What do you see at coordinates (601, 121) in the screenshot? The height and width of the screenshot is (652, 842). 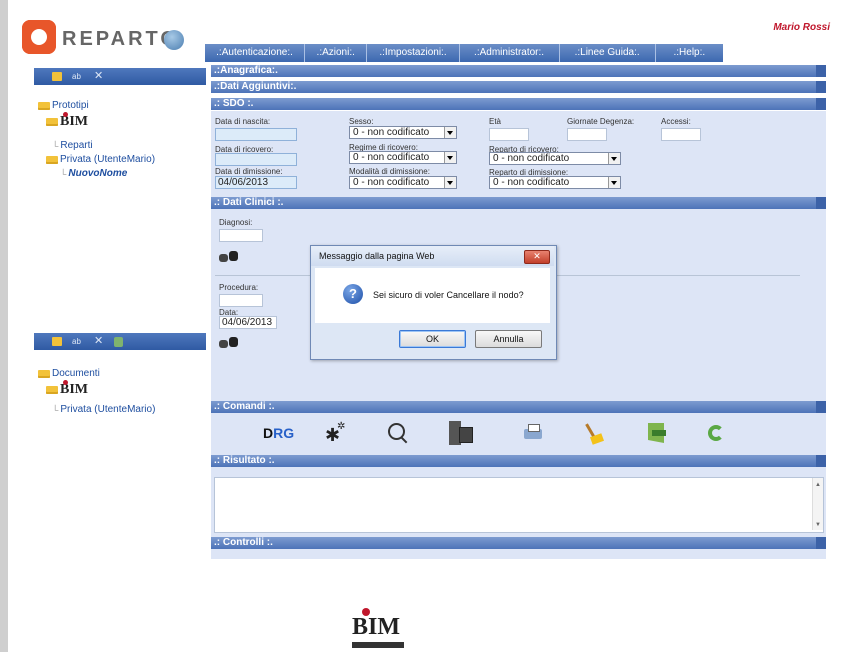 I see `label-giornate: Giornate Degenza:` at bounding box center [601, 121].